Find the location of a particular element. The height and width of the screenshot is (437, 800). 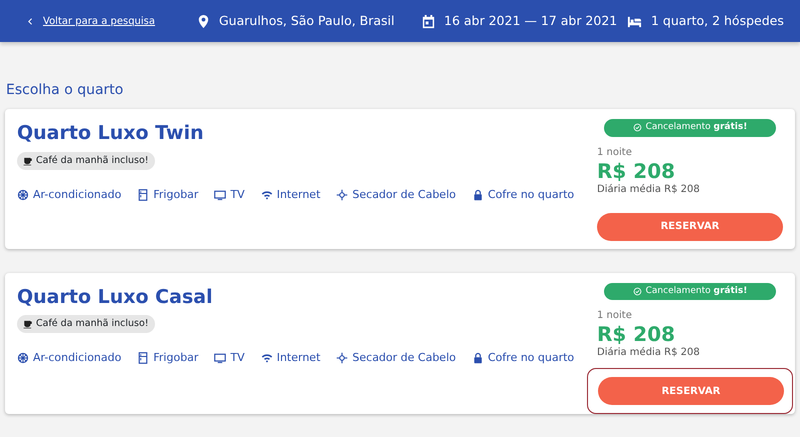

guests-text: 1 quarto, 2 hóspedes is located at coordinates (717, 21).